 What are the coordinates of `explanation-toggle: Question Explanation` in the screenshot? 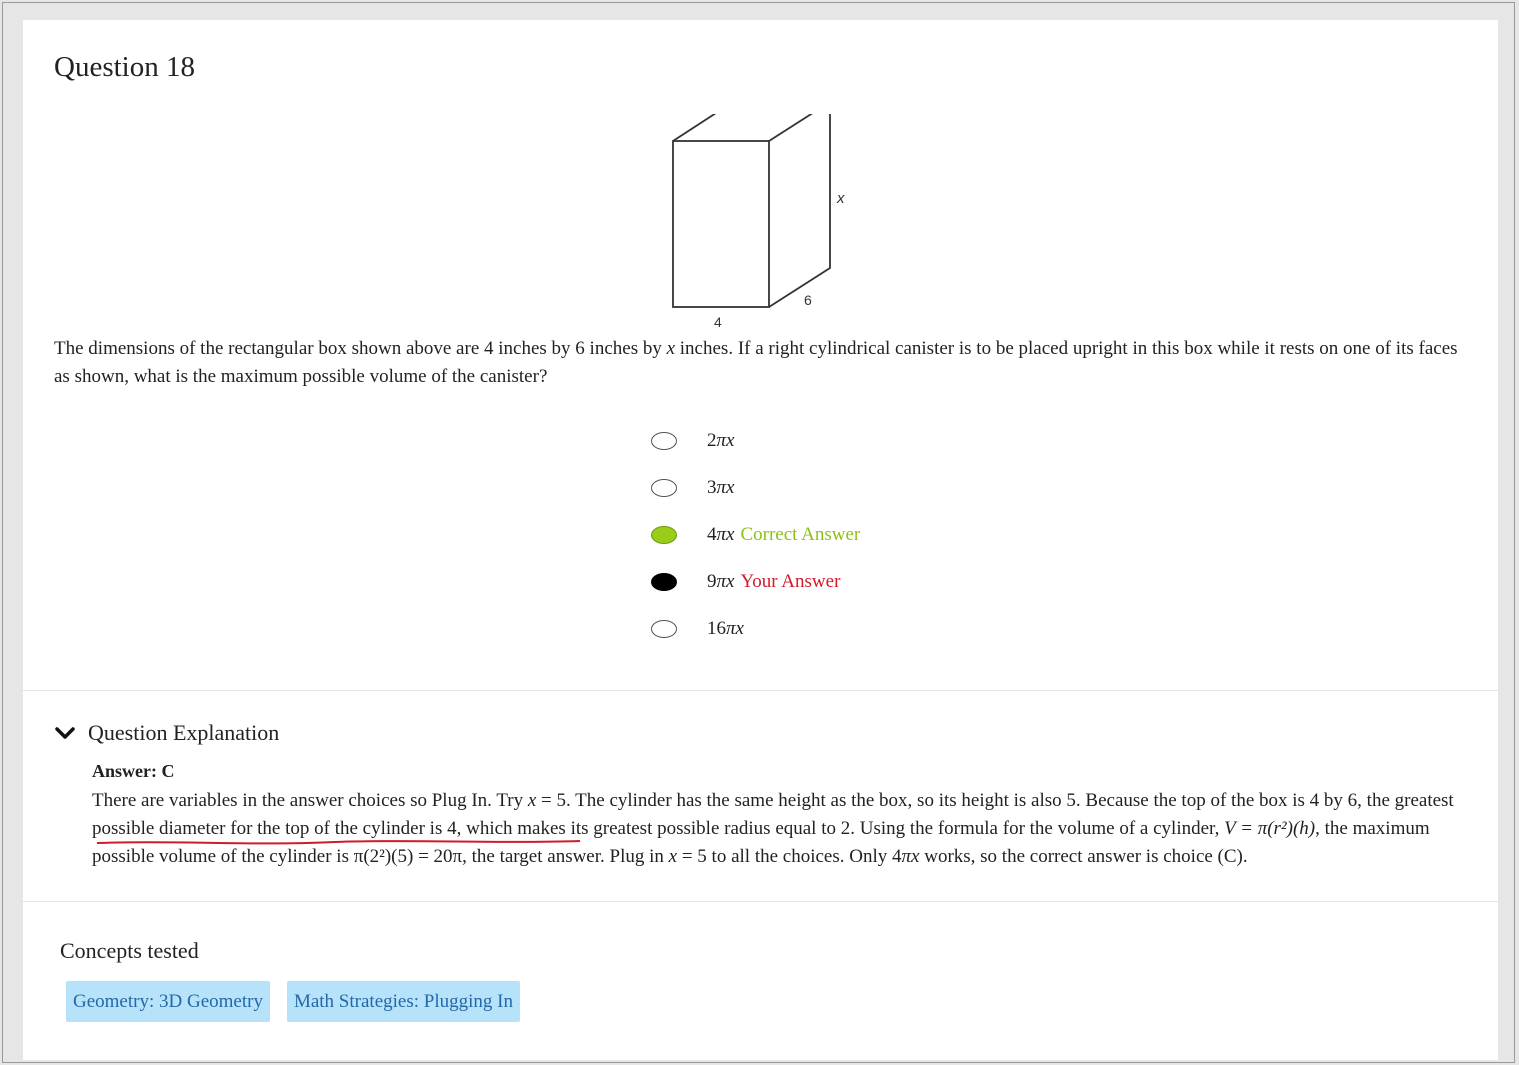 It's located at (166, 733).